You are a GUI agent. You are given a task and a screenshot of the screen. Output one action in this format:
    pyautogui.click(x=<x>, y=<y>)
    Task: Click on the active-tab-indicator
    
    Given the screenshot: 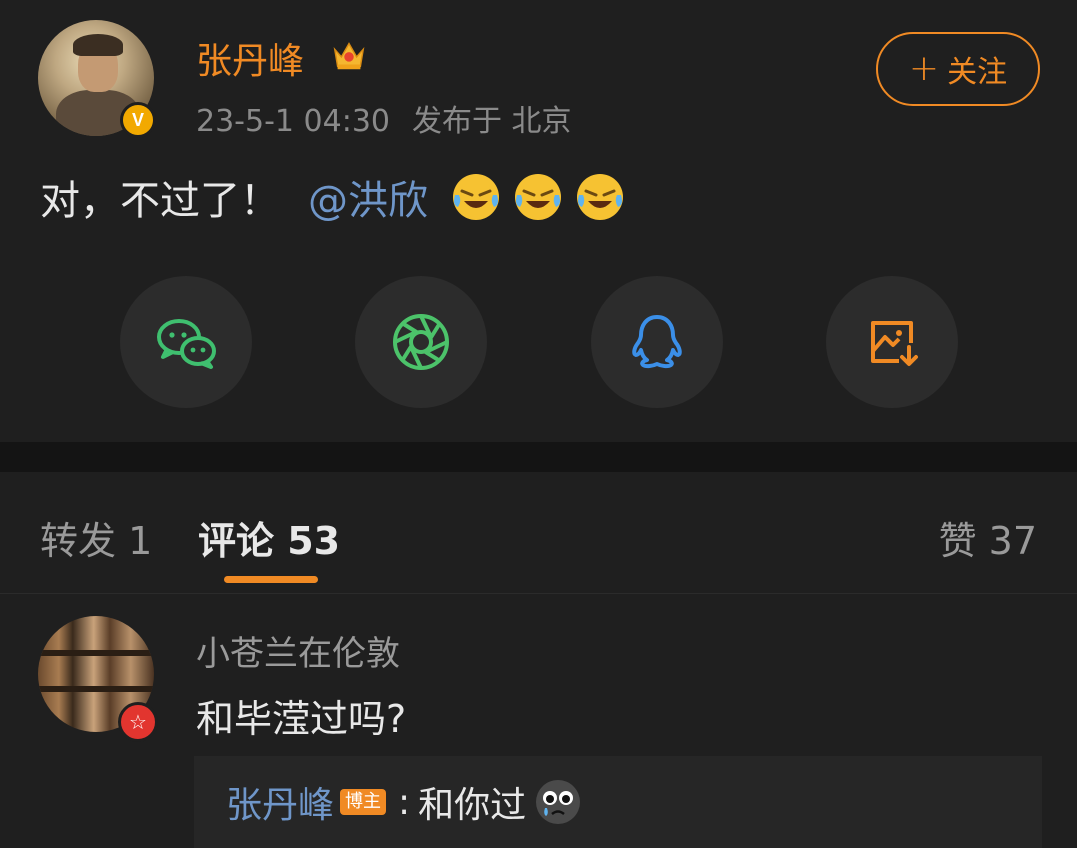 What is the action you would take?
    pyautogui.click(x=271, y=579)
    